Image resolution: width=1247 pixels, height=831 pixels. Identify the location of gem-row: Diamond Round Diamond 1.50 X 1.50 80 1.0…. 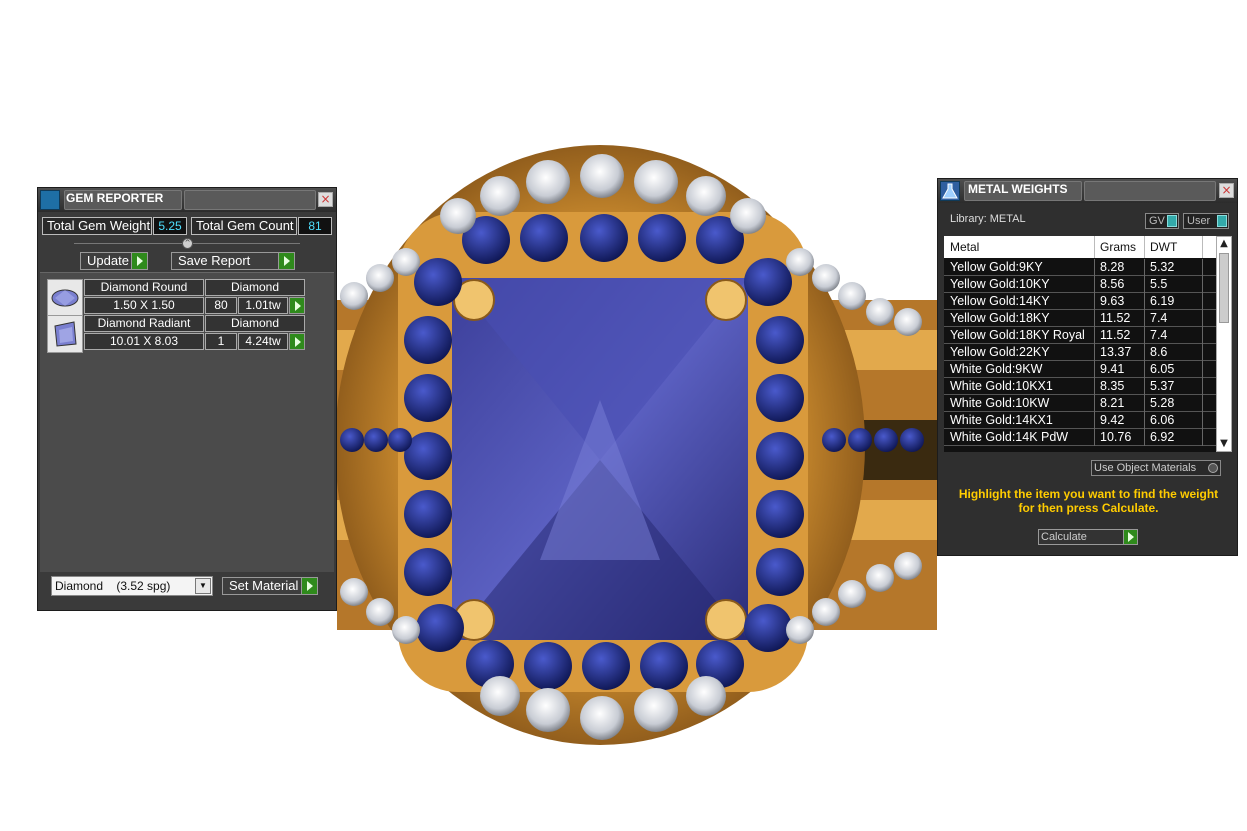
(177, 298).